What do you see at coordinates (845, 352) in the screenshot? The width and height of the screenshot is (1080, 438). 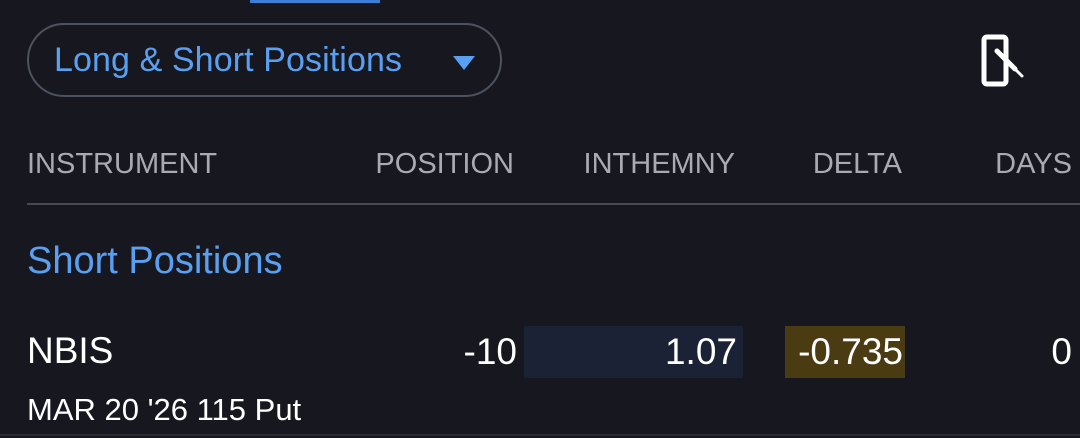 I see `delta-value: -0.735` at bounding box center [845, 352].